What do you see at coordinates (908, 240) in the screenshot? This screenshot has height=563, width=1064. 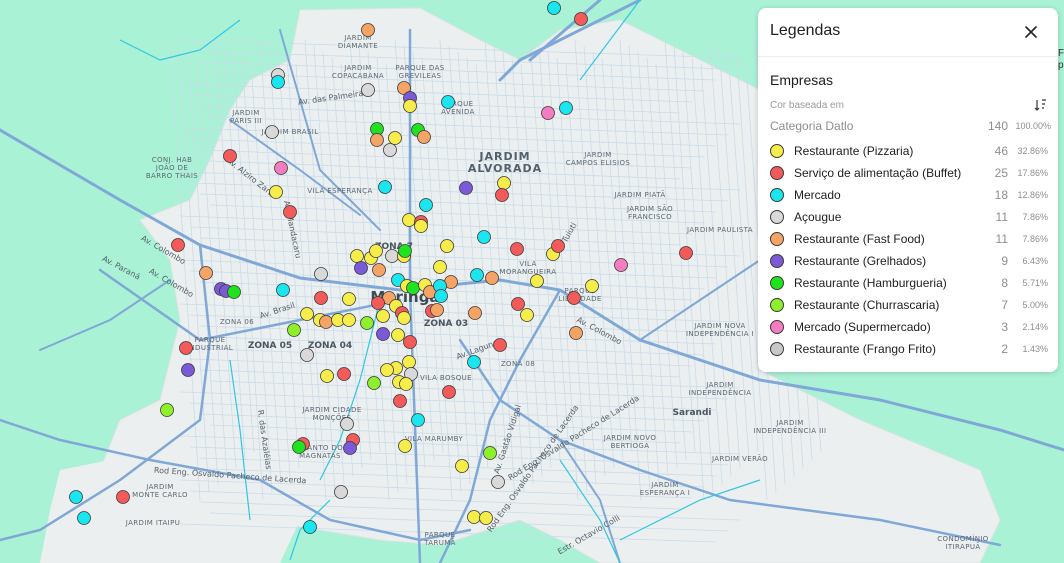 I see `legend-item: Restaurante (Fast Food) 11 7.86%` at bounding box center [908, 240].